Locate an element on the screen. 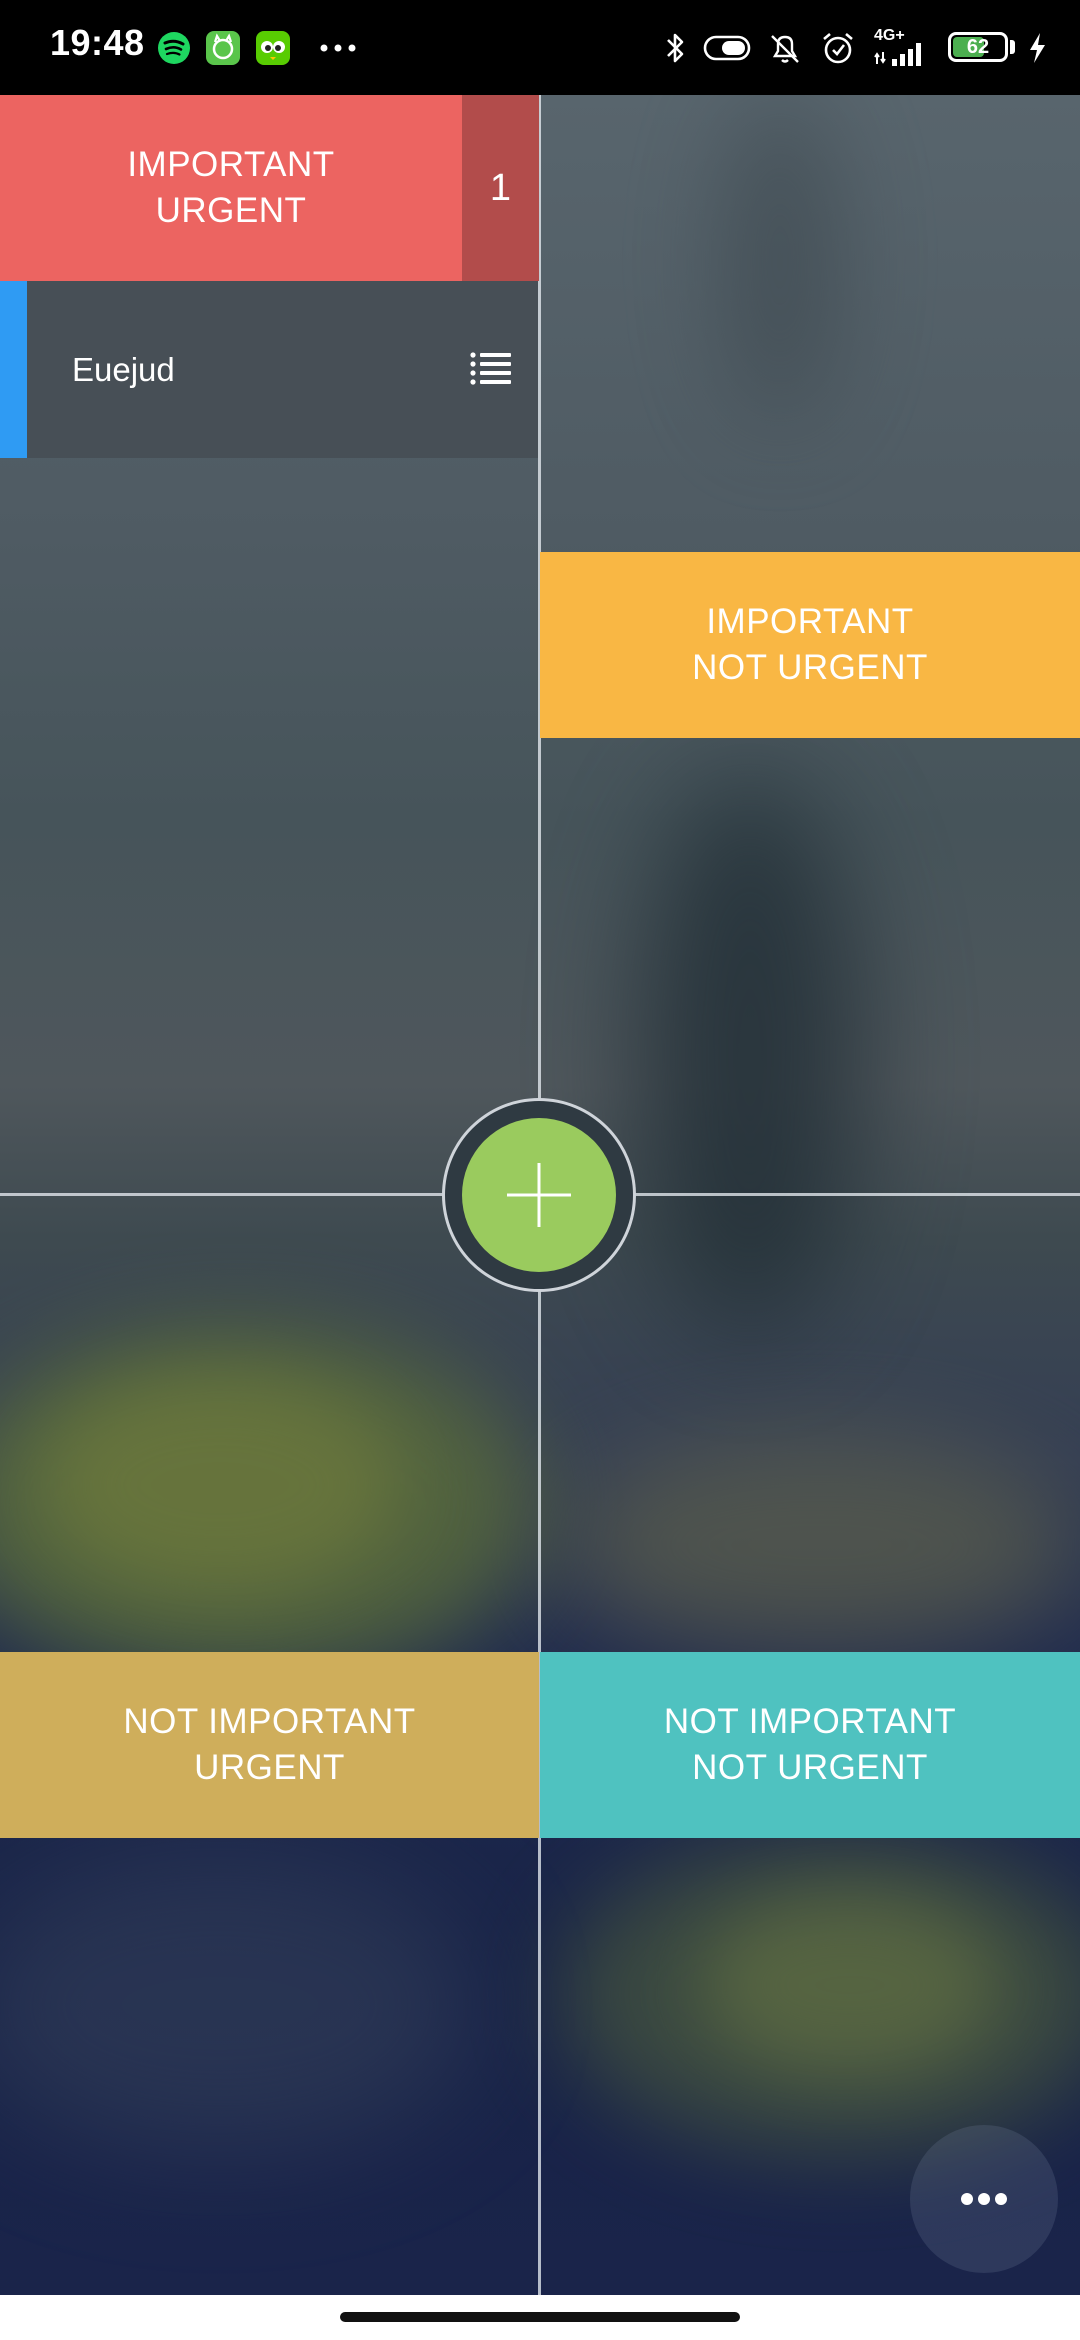 The width and height of the screenshot is (1080, 2340). duolingo-icon is located at coordinates (273, 48).